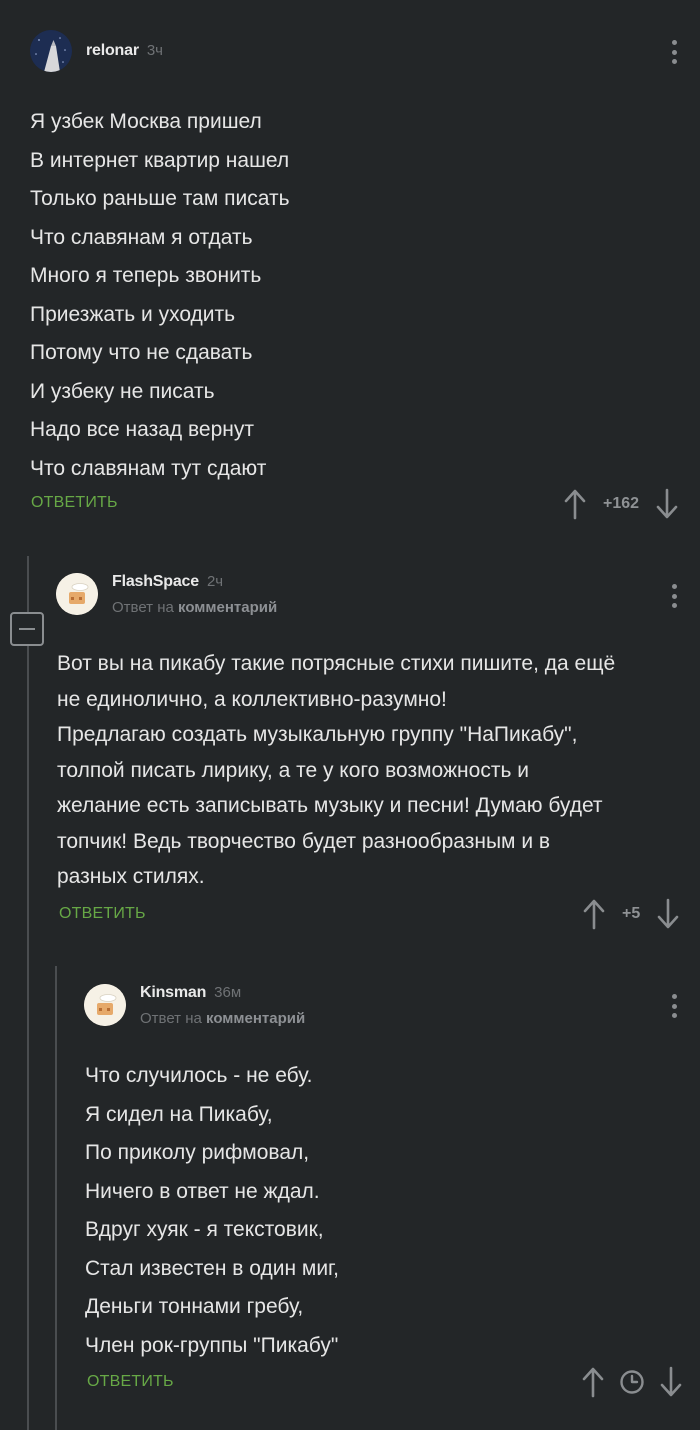 The image size is (700, 1430). What do you see at coordinates (160, 198) in the screenshot?
I see `comment-line: Только раньше там писать` at bounding box center [160, 198].